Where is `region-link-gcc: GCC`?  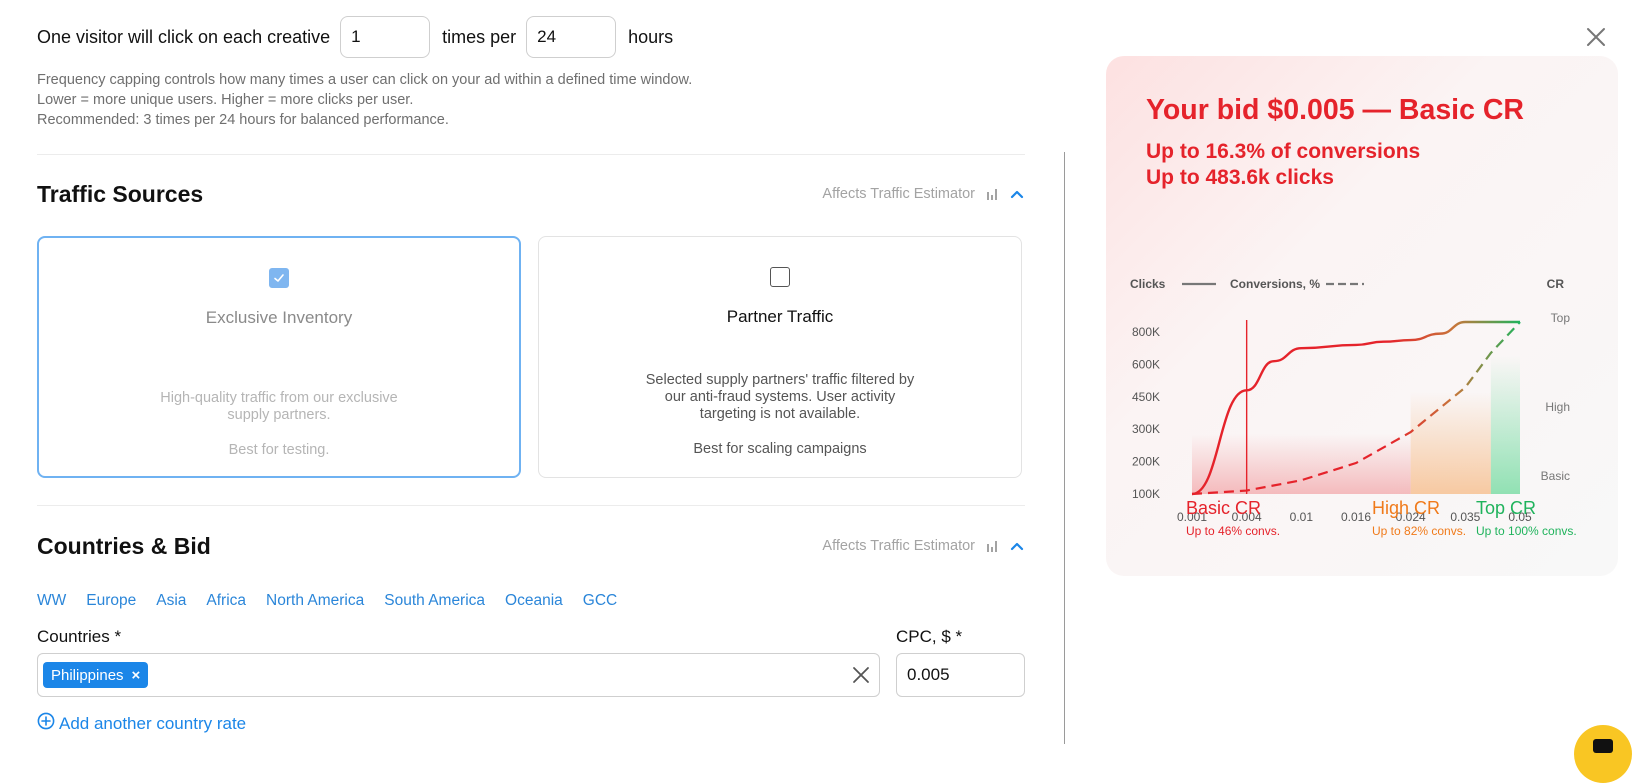 region-link-gcc: GCC is located at coordinates (600, 601).